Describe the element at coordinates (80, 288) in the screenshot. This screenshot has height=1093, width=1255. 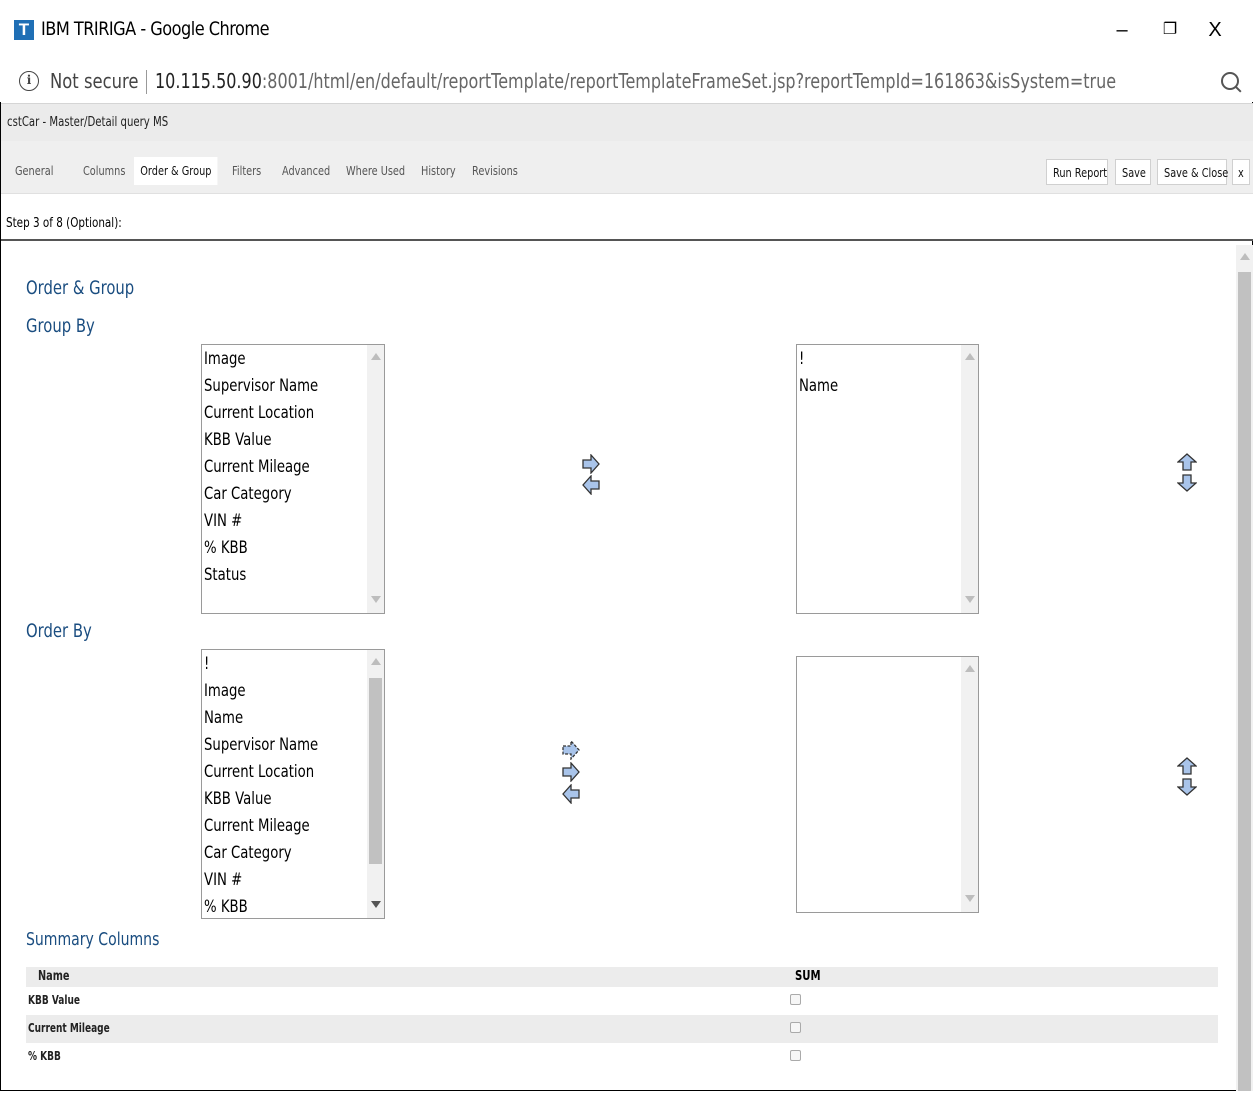
I see `section-title: Order & Group` at that location.